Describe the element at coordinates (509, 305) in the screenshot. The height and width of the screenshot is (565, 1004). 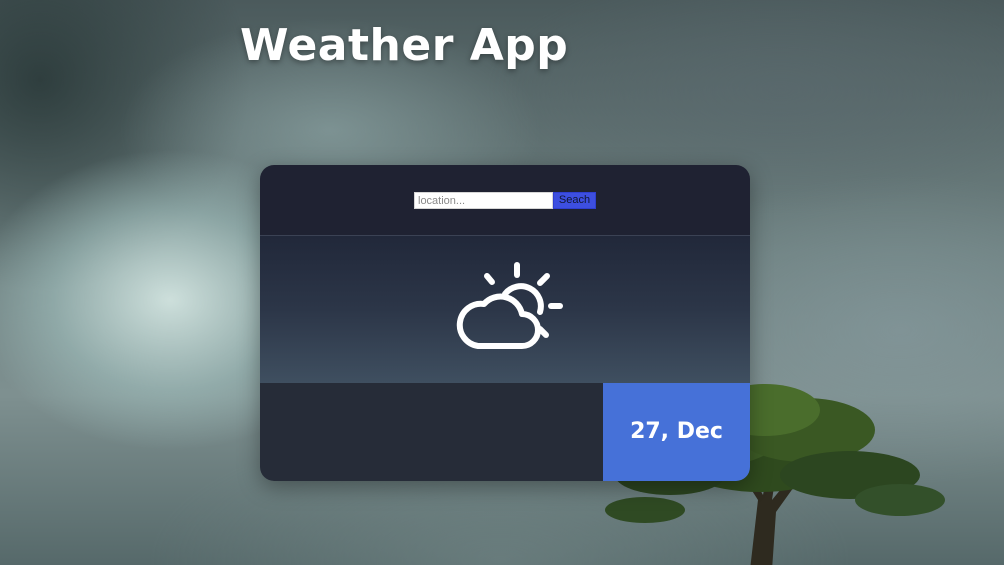
I see `partly-cloudy-icon` at that location.